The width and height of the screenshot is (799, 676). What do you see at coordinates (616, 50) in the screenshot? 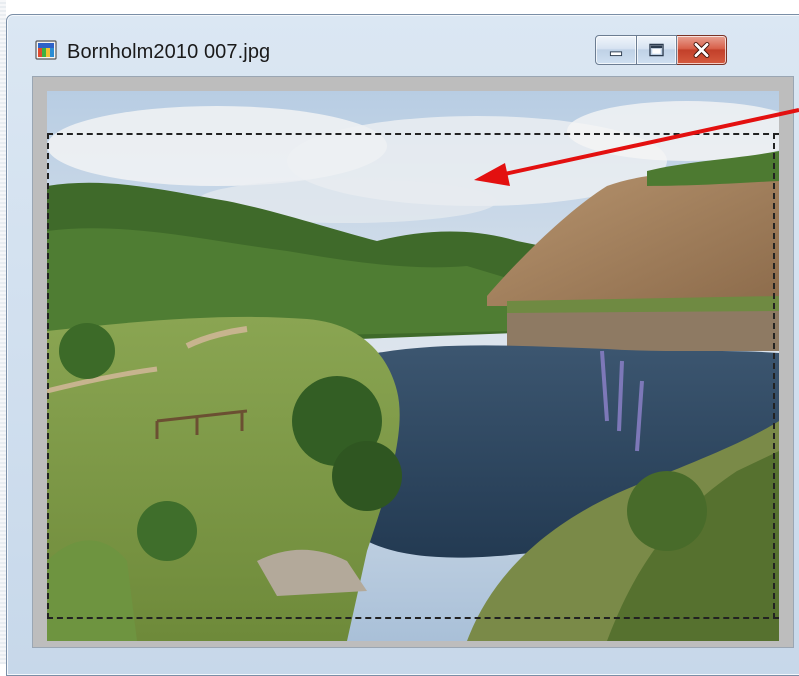
I see `minimize-button` at bounding box center [616, 50].